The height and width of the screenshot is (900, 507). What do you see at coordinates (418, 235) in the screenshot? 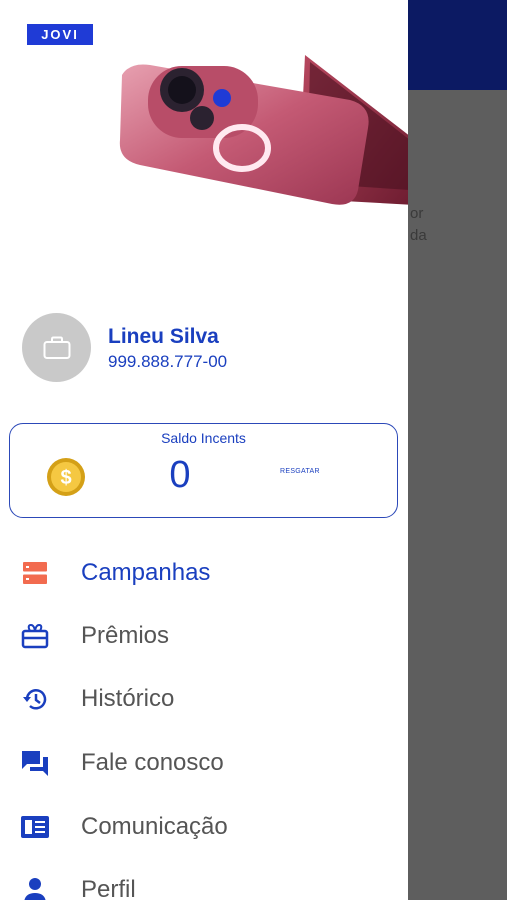
I see `background-text-line-2: da` at bounding box center [418, 235].